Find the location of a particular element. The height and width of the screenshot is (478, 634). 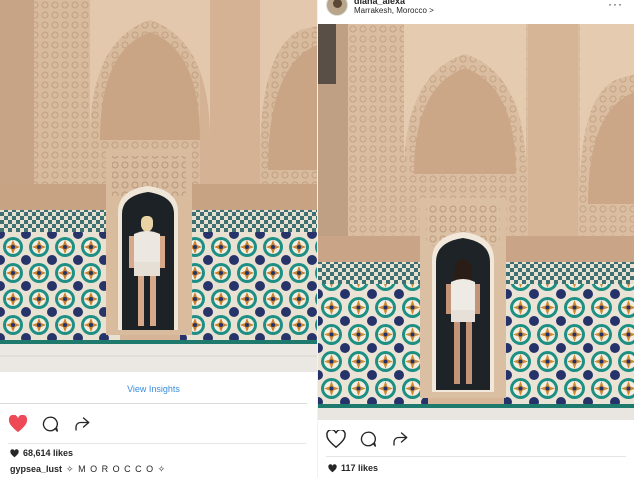

likes-count: 117 likes is located at coordinates (353, 468).